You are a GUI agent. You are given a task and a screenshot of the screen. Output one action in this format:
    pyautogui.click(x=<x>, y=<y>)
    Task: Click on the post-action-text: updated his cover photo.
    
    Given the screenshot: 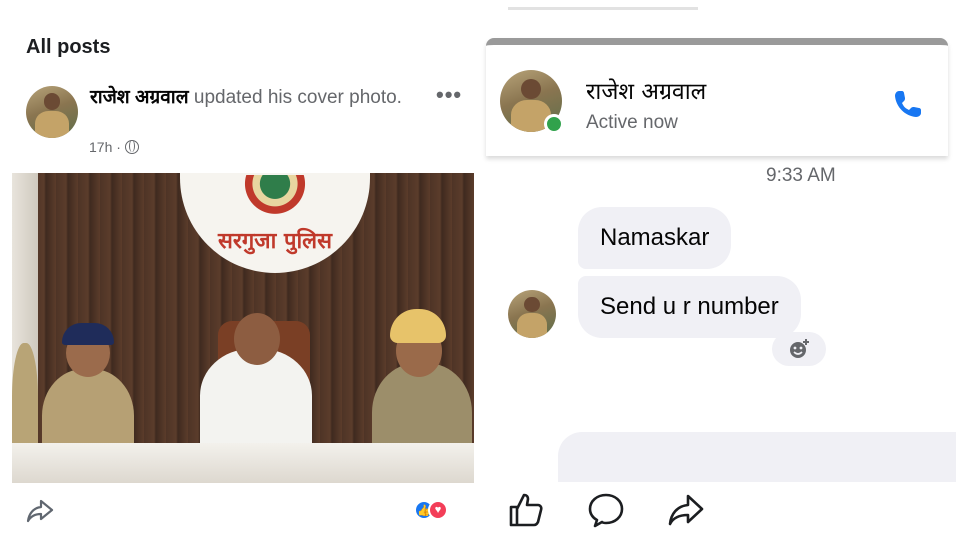 What is the action you would take?
    pyautogui.click(x=295, y=97)
    